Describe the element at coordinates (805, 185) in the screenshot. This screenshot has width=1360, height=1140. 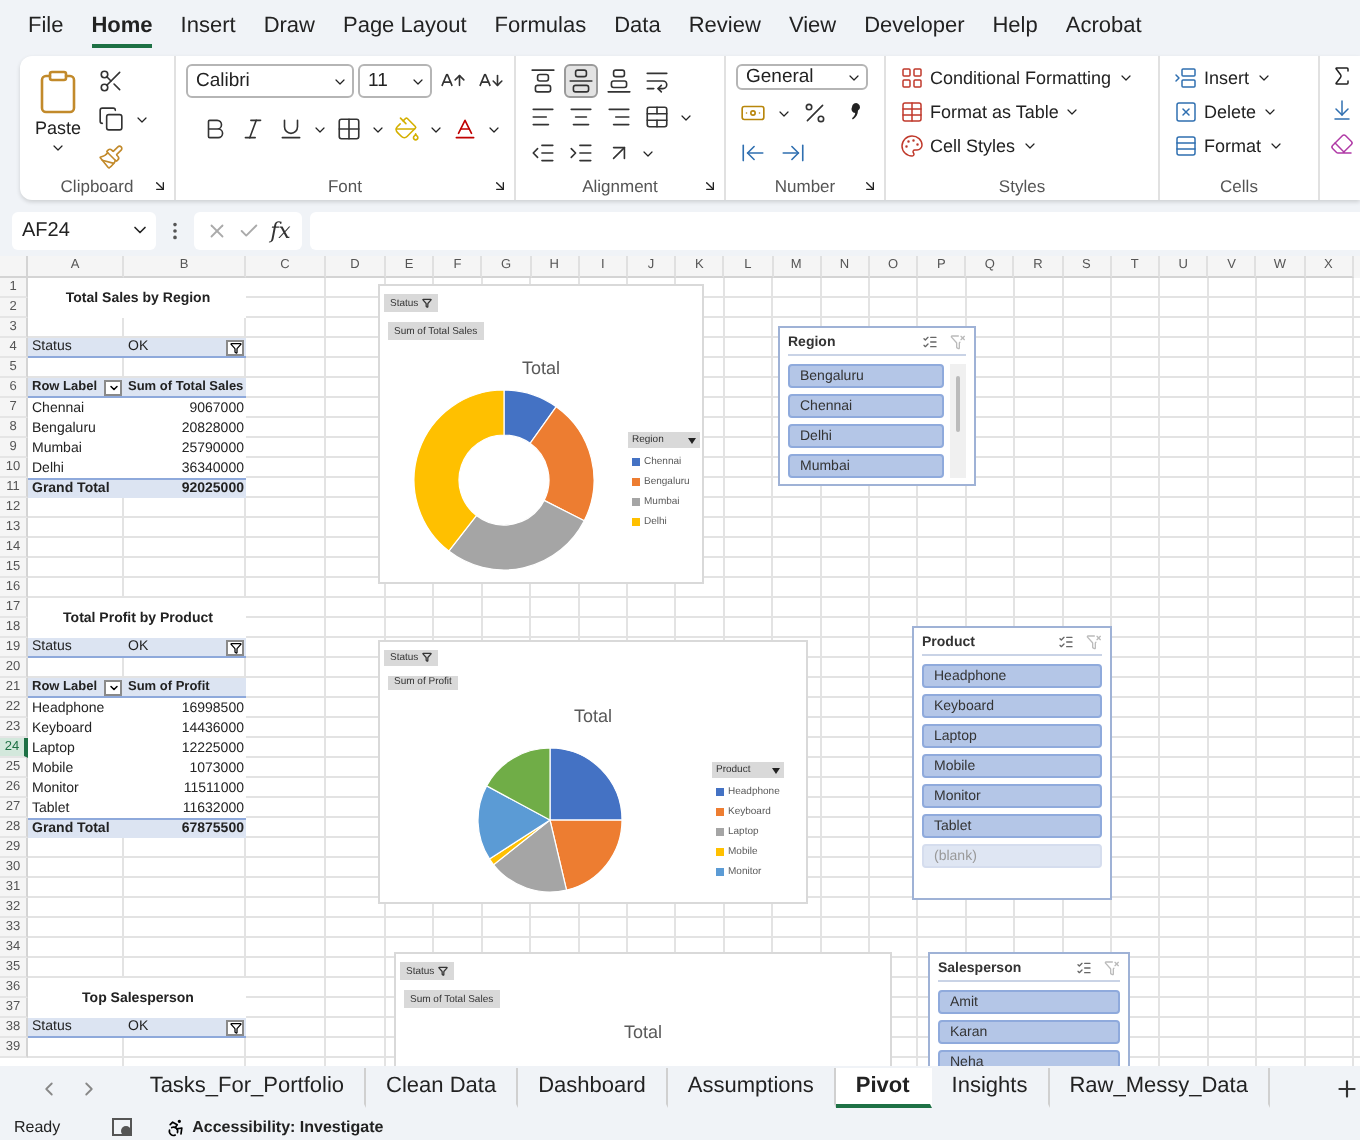
I see `group-label: Number` at that location.